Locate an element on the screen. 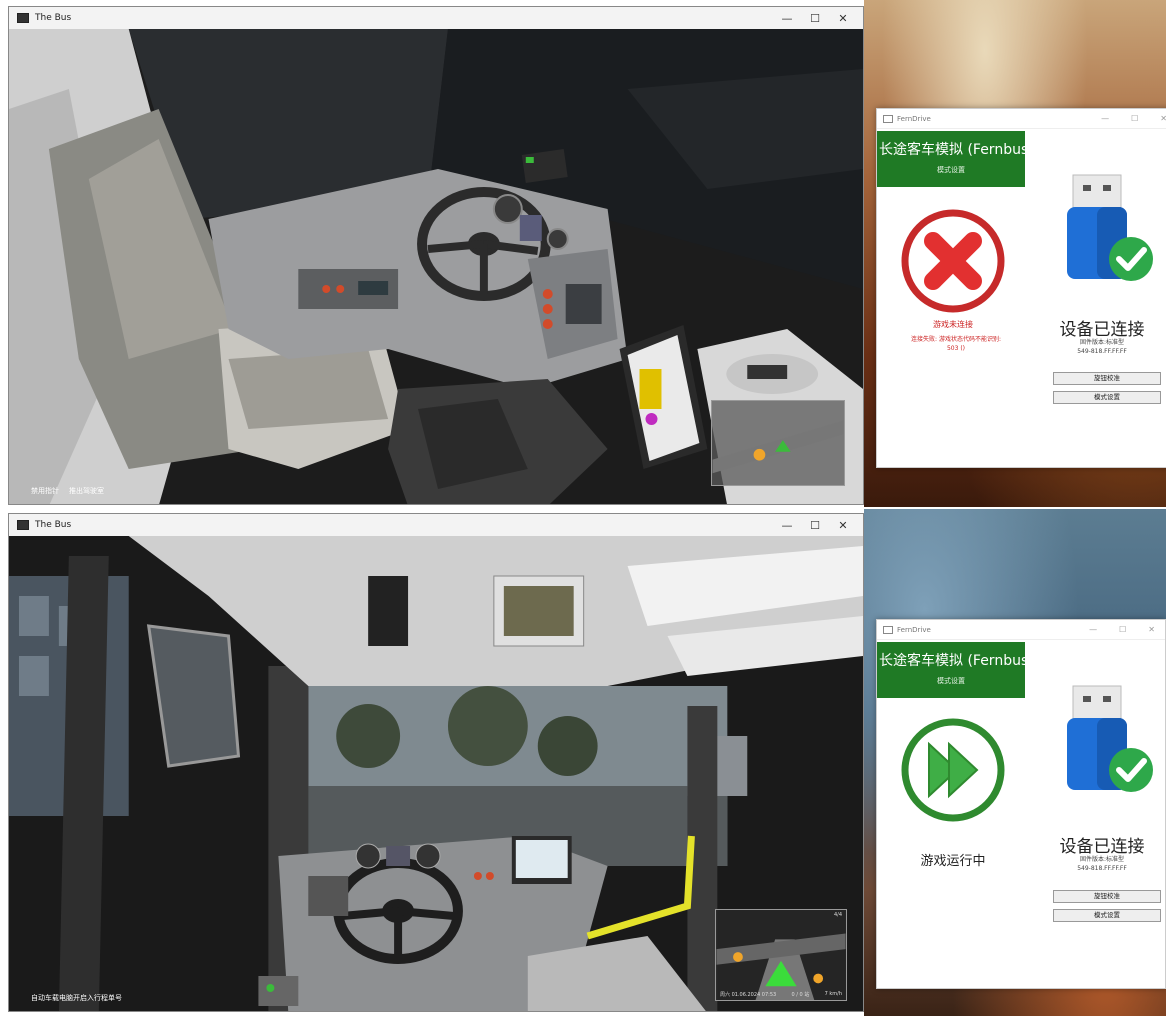 The height and width of the screenshot is (1016, 1166). minimap-top-right-label: 4/4 is located at coordinates (837, 915).